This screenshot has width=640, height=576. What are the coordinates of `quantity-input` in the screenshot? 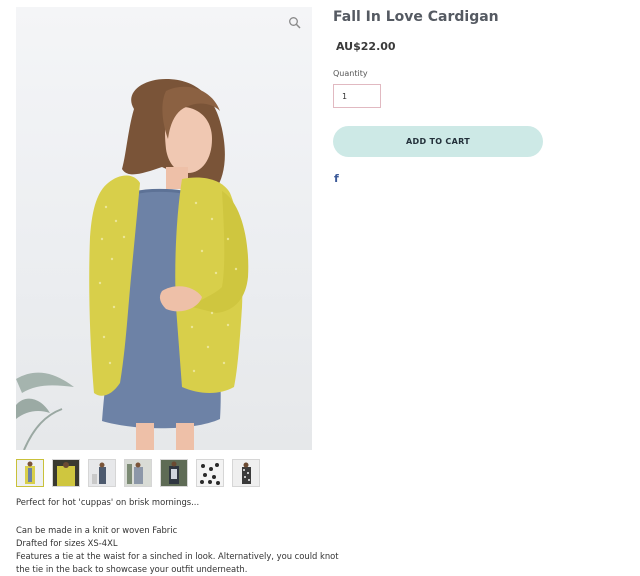 It's located at (357, 96).